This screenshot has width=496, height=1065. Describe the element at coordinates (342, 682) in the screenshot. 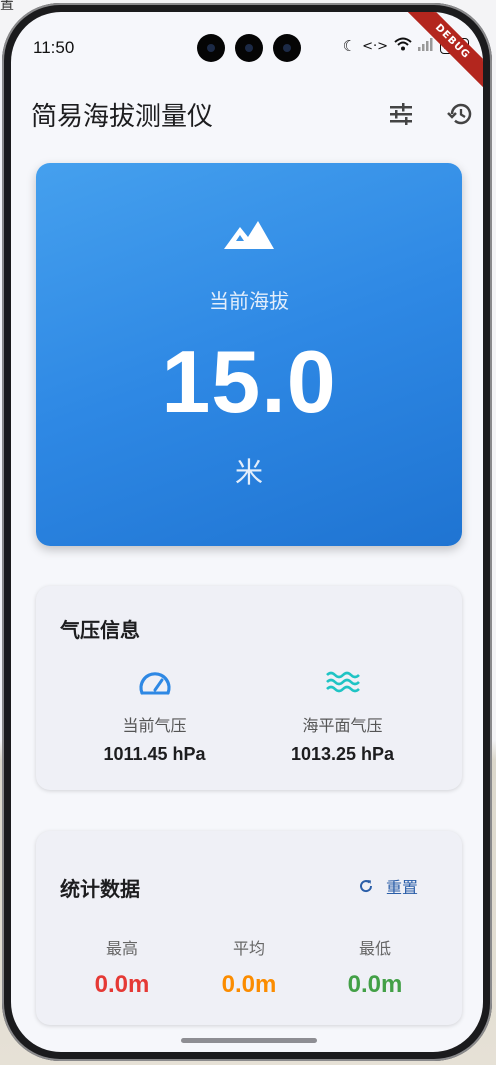

I see `waves-icon` at that location.